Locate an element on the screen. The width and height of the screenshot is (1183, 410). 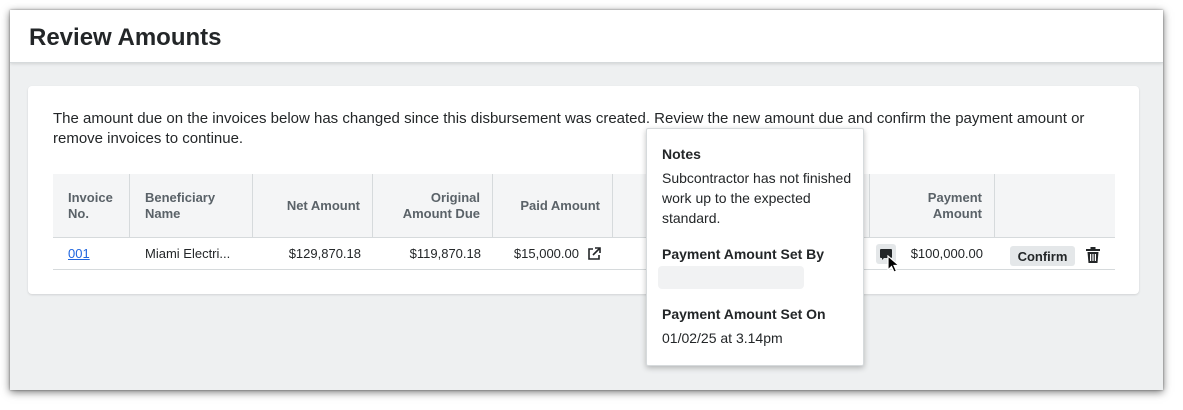
invoice-link: 001 is located at coordinates (79, 253).